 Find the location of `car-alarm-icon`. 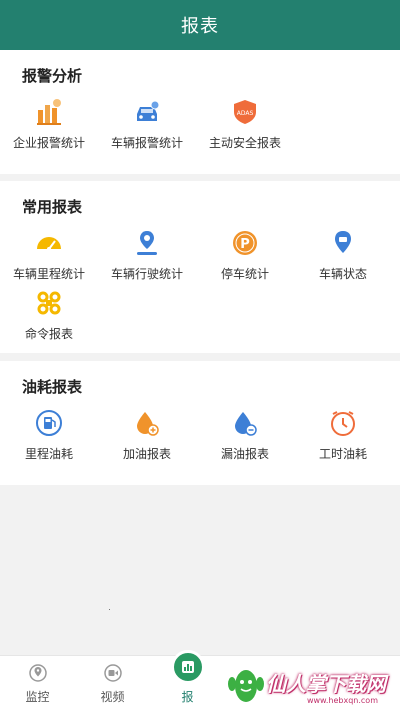

car-alarm-icon is located at coordinates (147, 112).